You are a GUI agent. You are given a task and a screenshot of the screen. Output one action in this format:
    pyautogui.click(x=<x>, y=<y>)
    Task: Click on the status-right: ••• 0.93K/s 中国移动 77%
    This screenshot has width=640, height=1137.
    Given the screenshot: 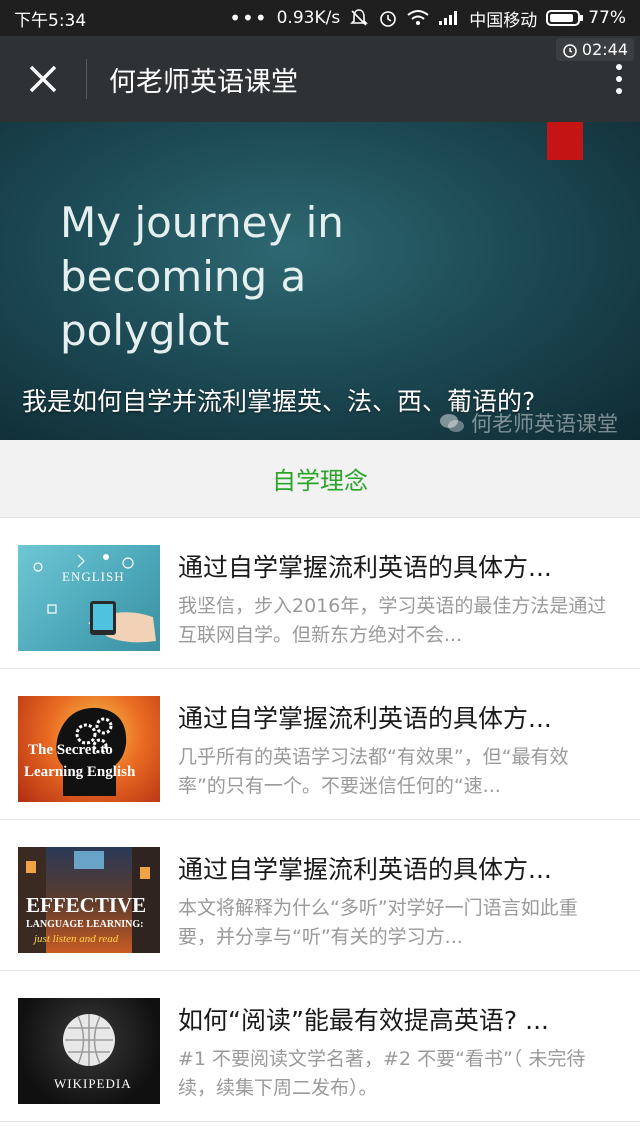 What is the action you would take?
    pyautogui.click(x=427, y=18)
    